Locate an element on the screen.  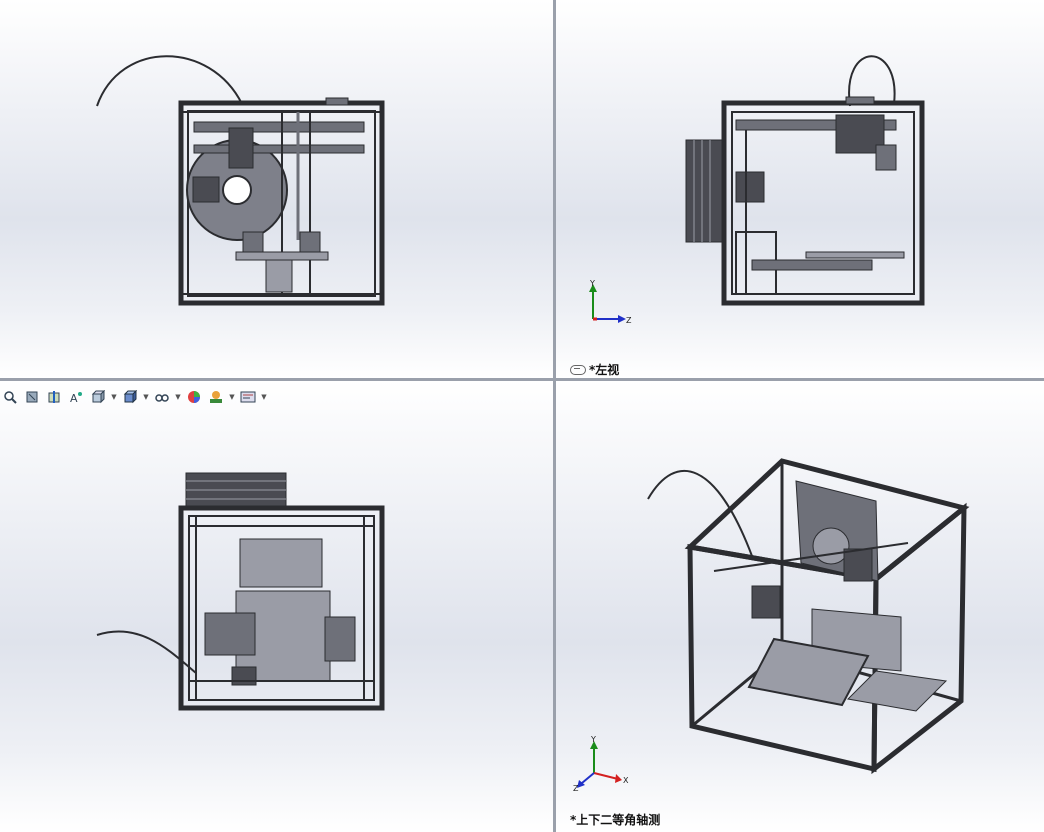
link-view-icon is located at coordinates (578, 369).